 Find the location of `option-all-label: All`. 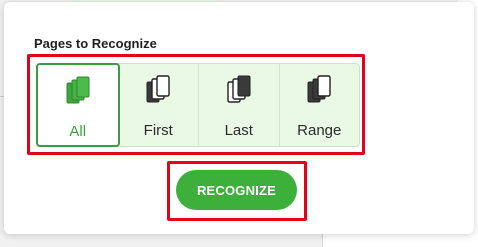

option-all-label: All is located at coordinates (78, 131).